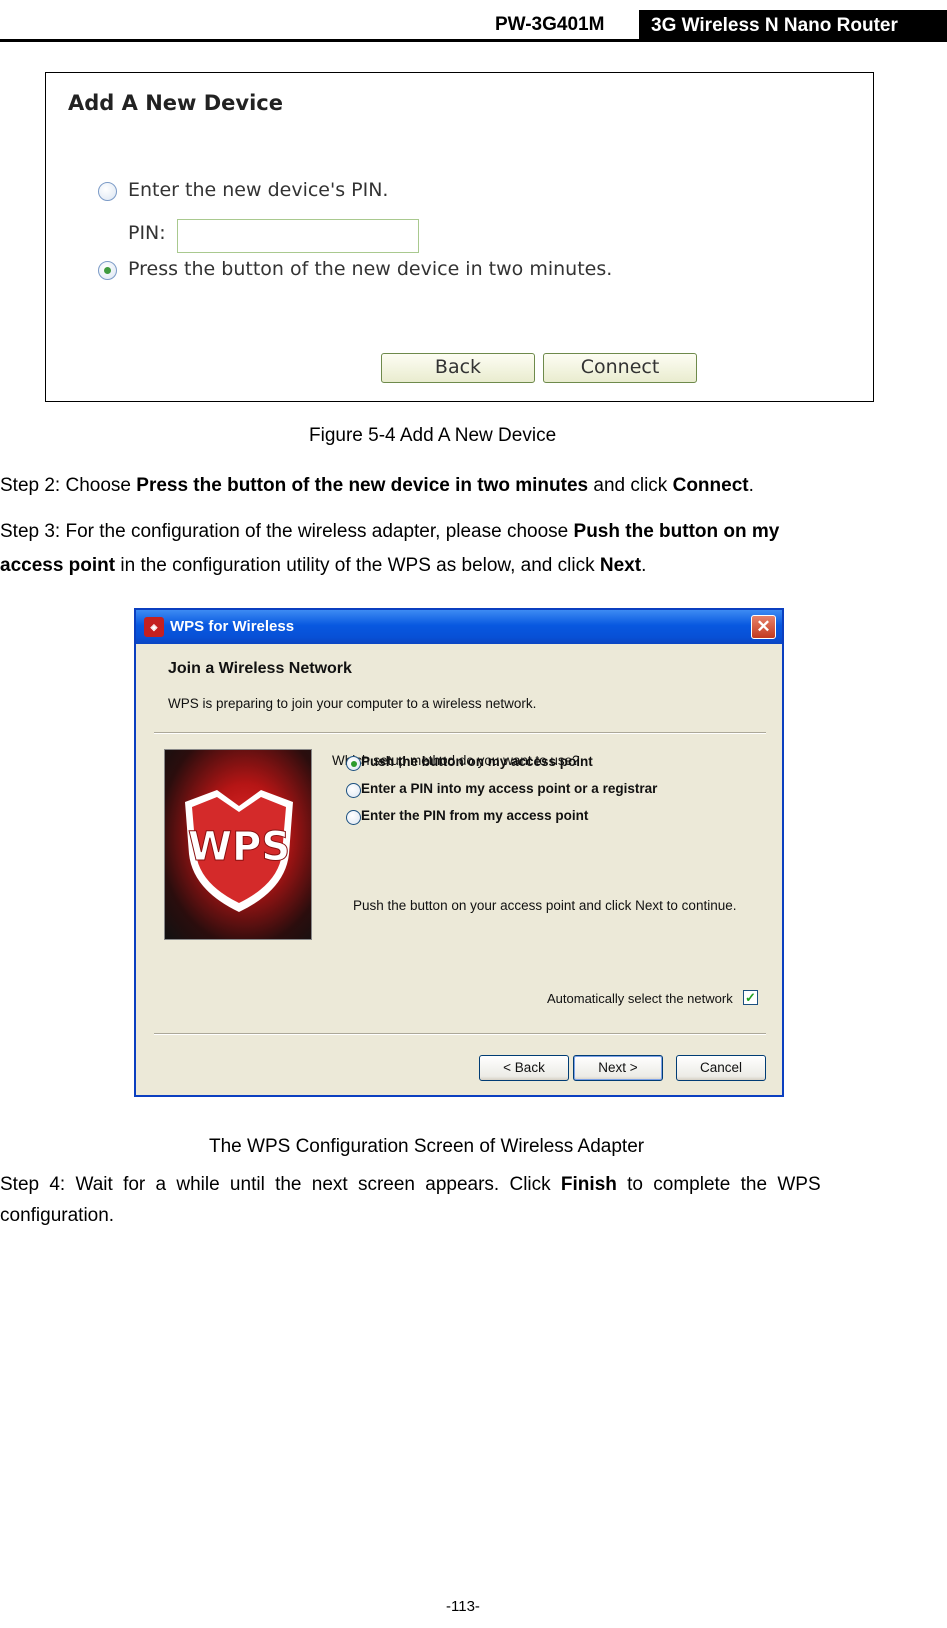 Image resolution: width=947 pixels, height=1628 pixels. Describe the element at coordinates (524, 1068) in the screenshot. I see `back-button: < Back` at that location.